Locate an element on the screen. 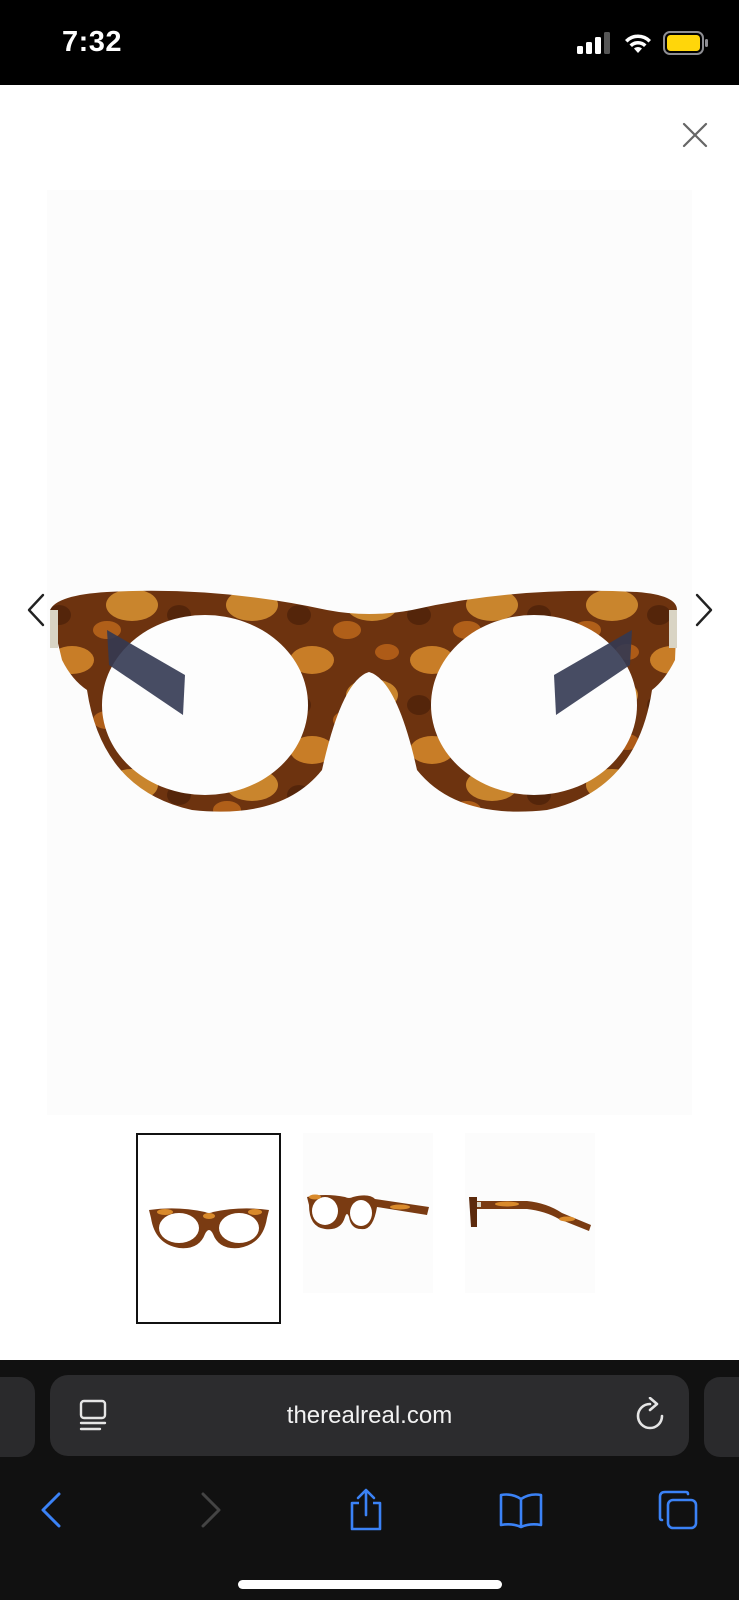  thumbnail-three-quarter-image is located at coordinates (368, 1212).